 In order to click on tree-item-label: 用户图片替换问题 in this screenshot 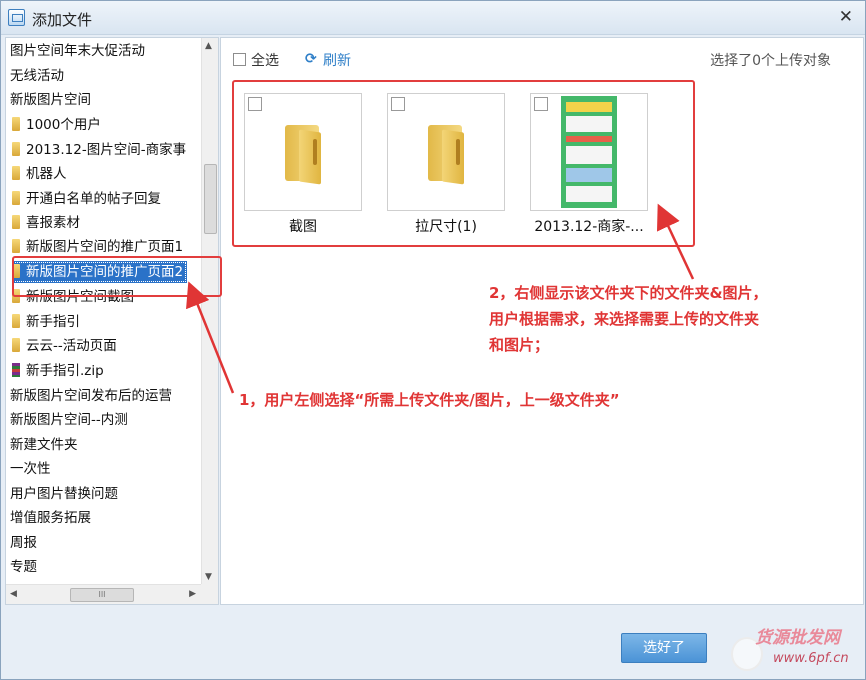, I will do `click(64, 494)`.